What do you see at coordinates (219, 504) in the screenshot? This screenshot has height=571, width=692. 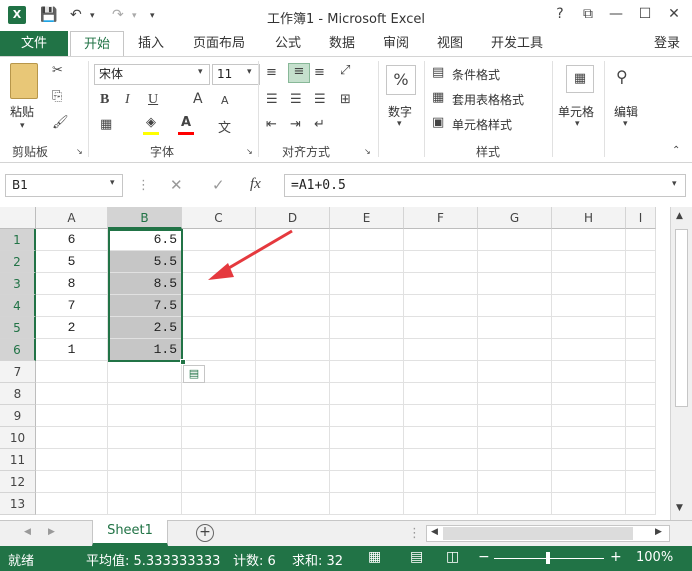 I see `cell-c13` at bounding box center [219, 504].